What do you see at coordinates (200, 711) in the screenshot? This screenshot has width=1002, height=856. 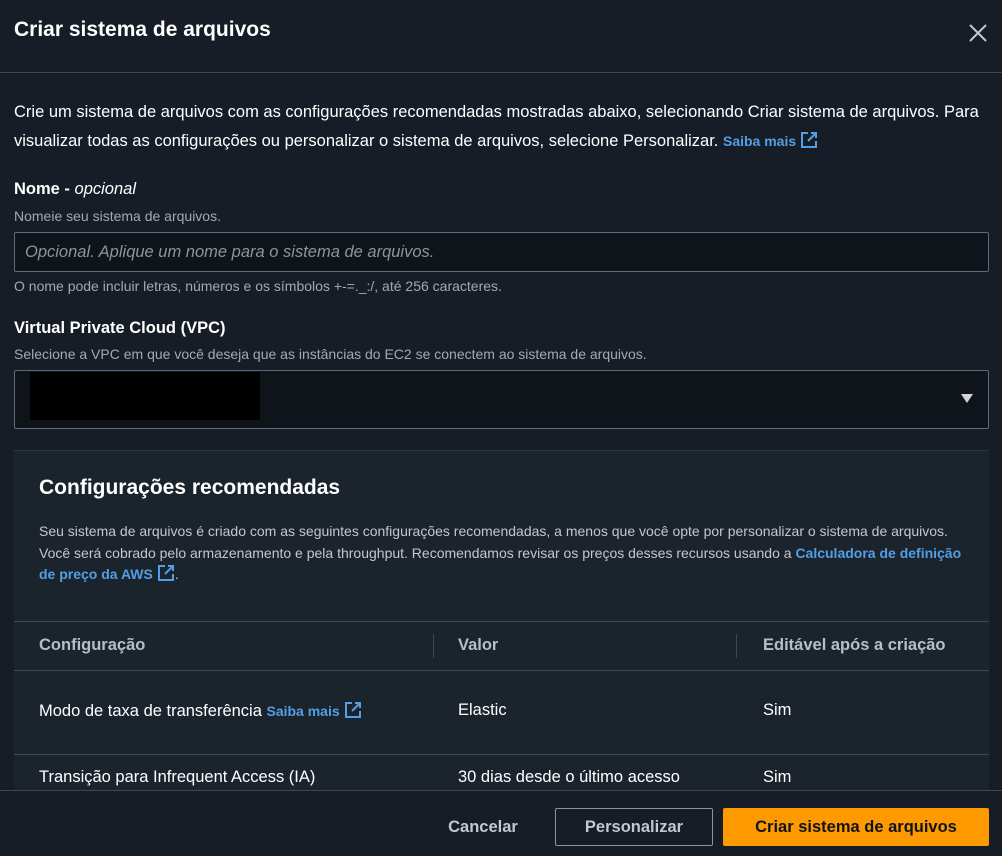 I see `row-config: Modo de taxa de transferência Saiba mais` at bounding box center [200, 711].